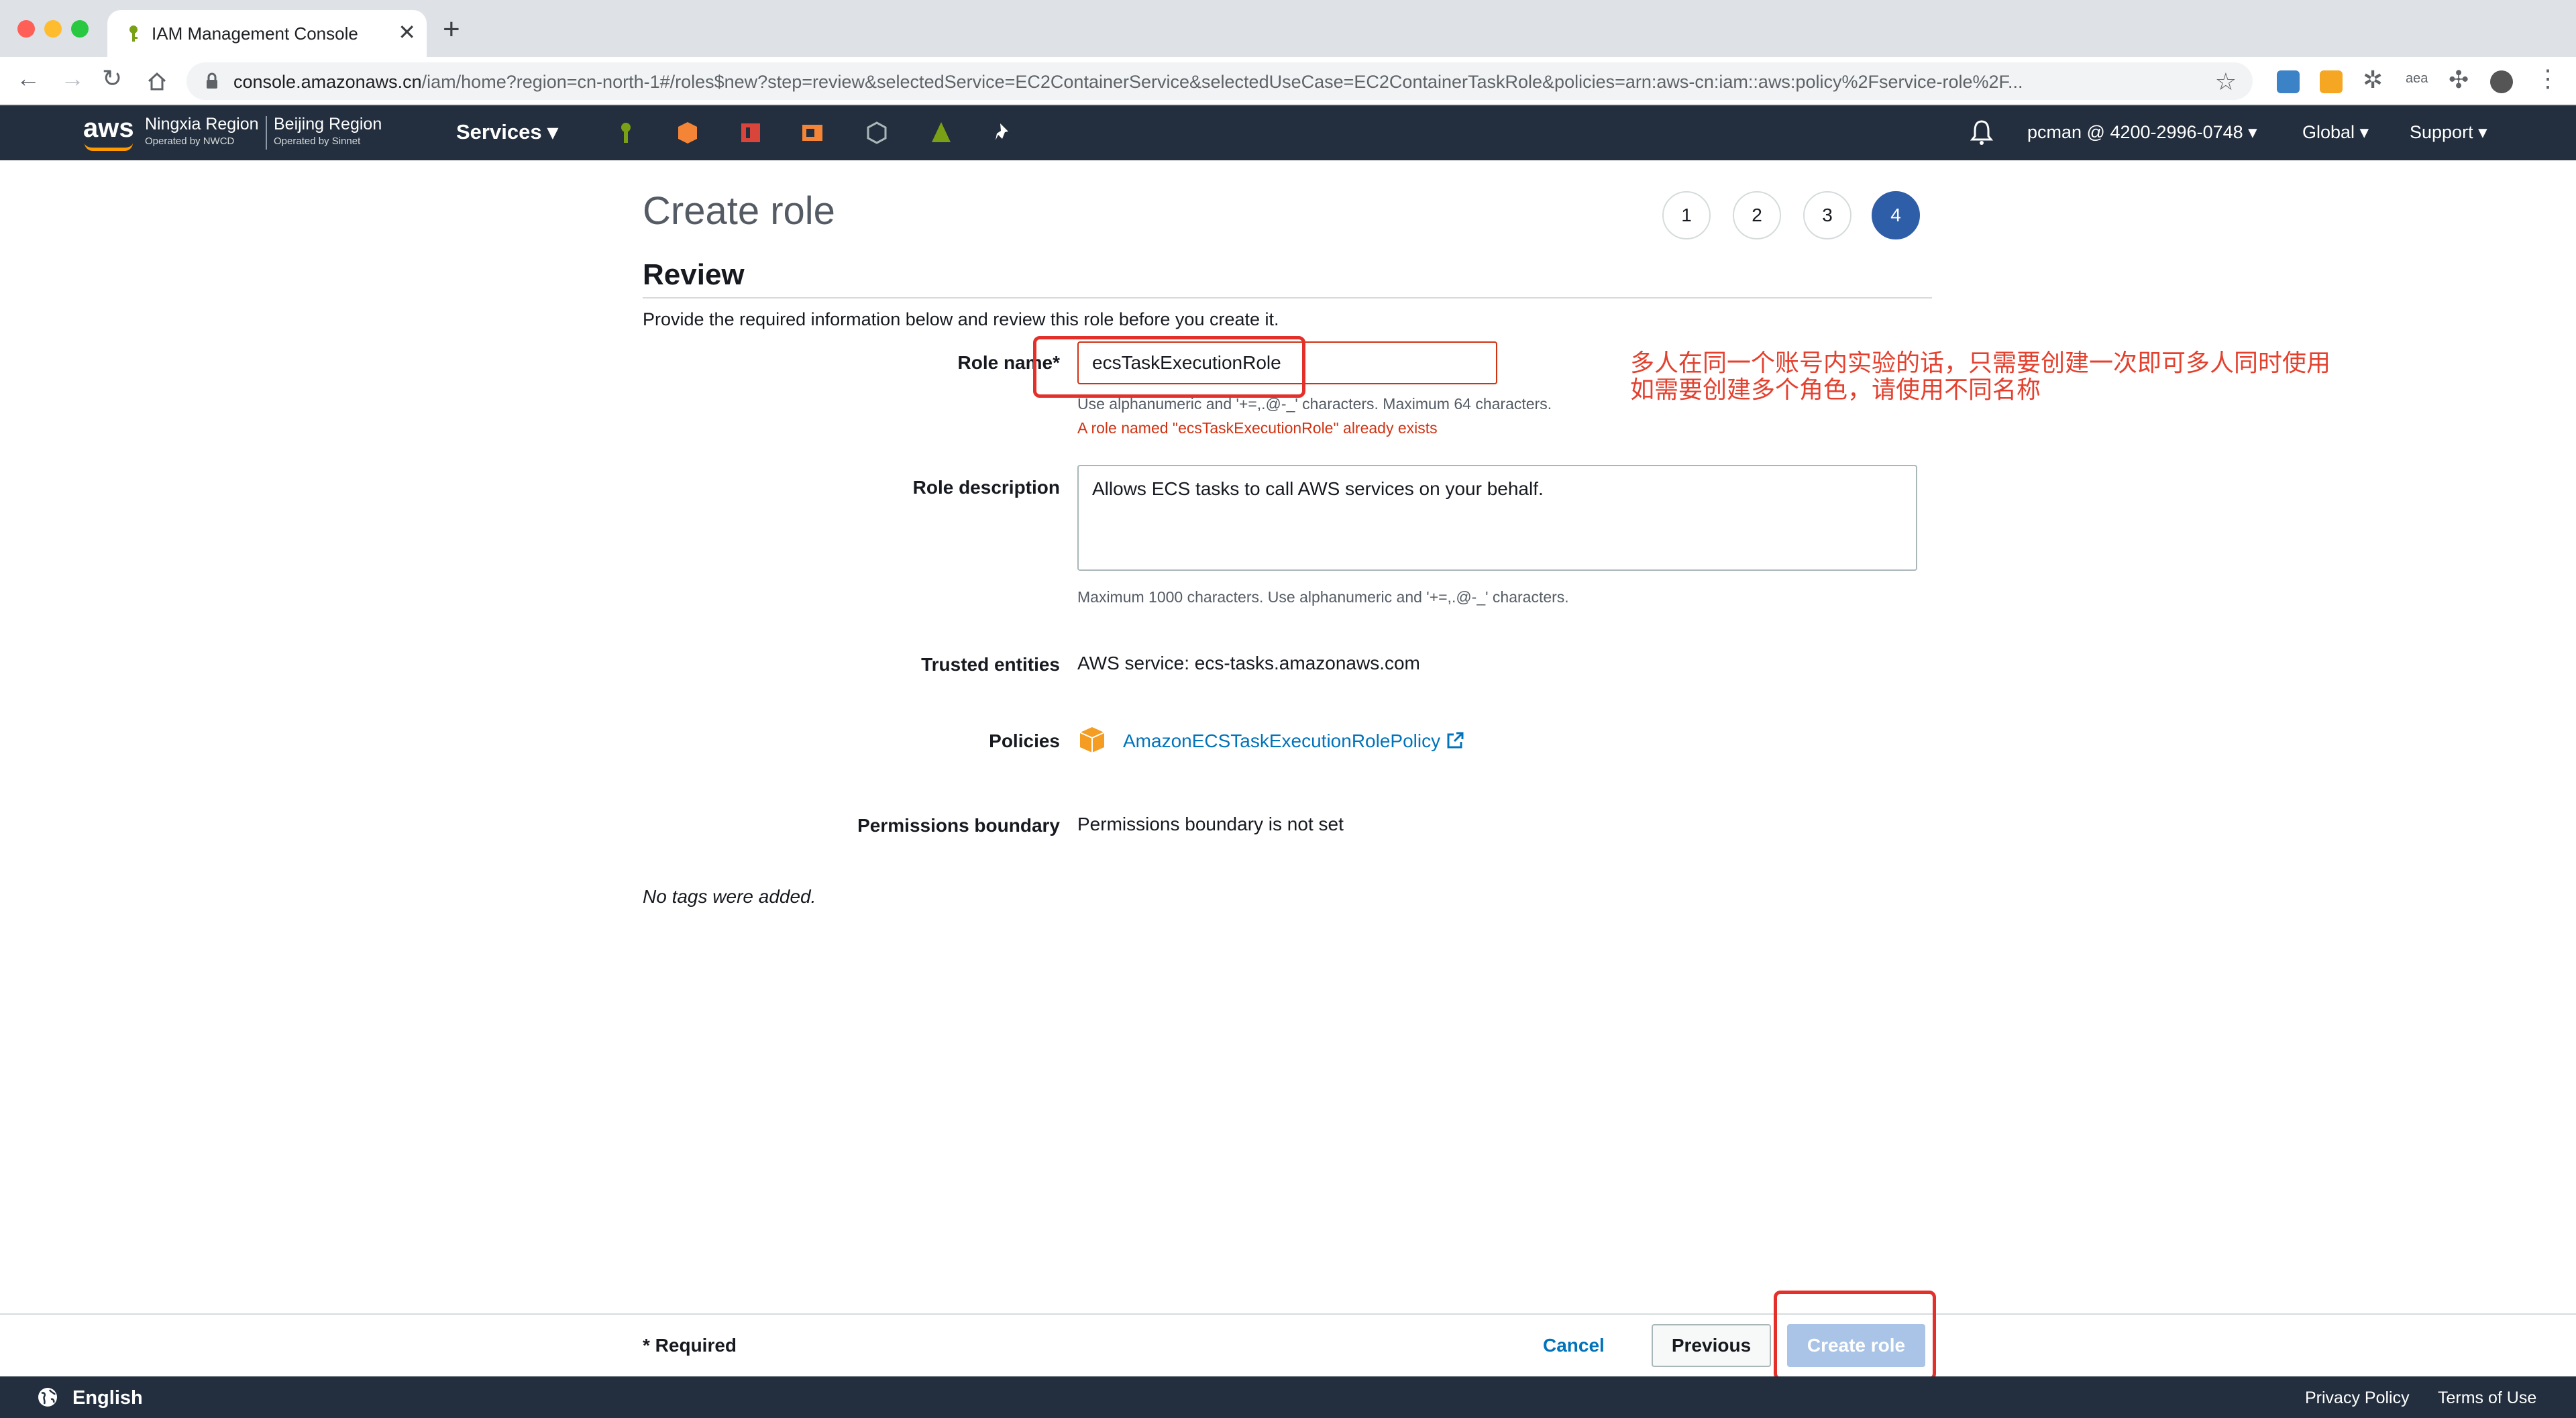 This screenshot has width=2576, height=1418. Describe the element at coordinates (108, 128) in the screenshot. I see `aws-logo: aws` at that location.